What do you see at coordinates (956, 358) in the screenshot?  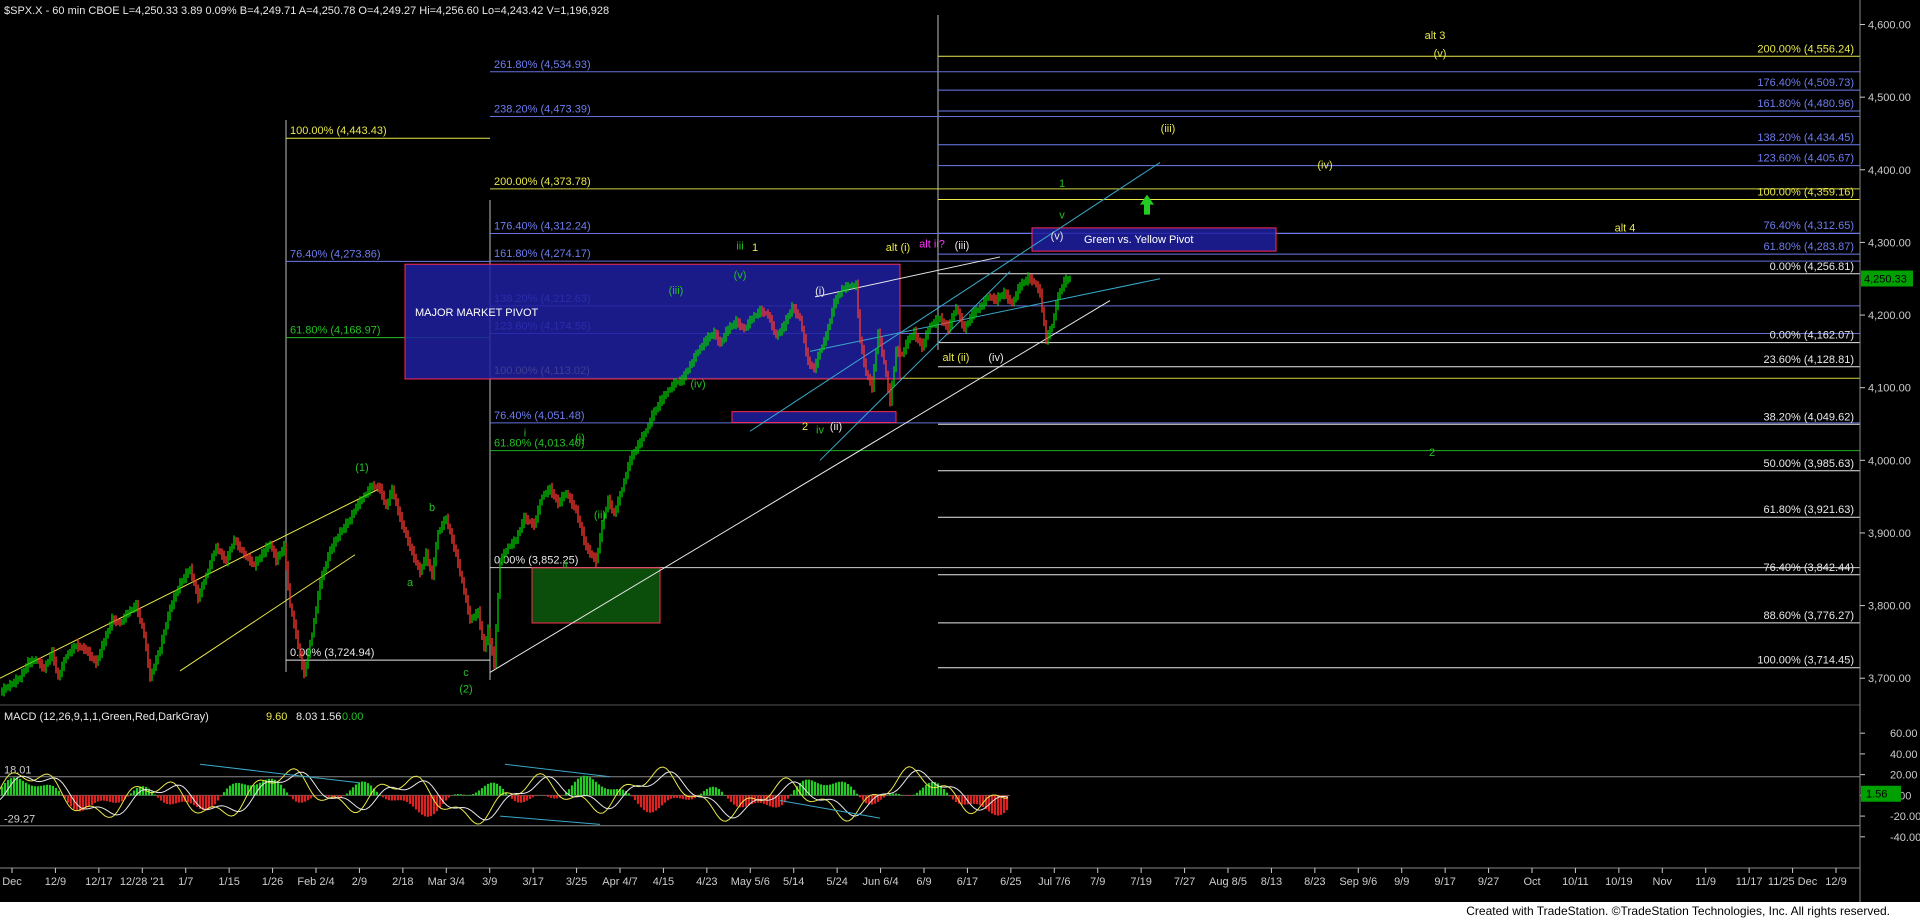 I see `wave-label: alt (ii)` at bounding box center [956, 358].